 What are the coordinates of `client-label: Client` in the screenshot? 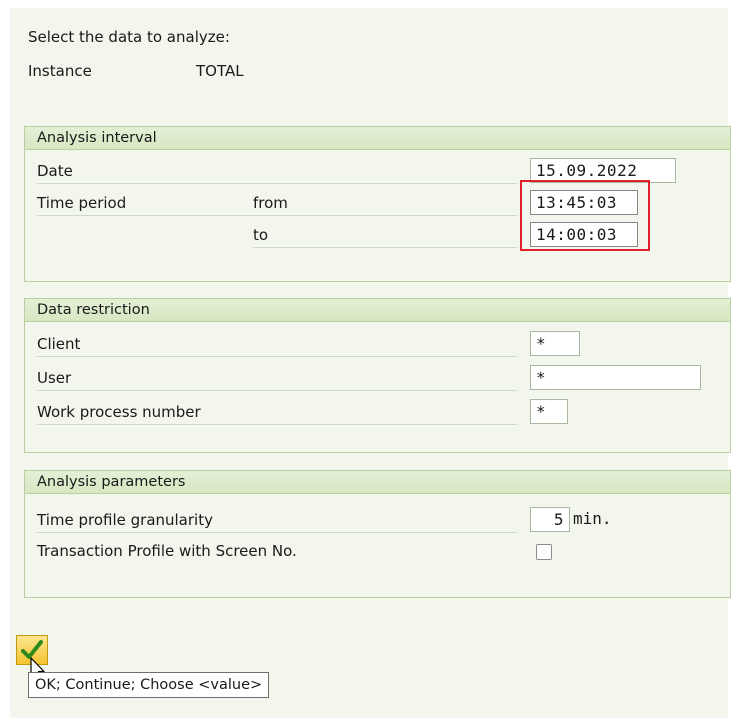 It's located at (59, 344).